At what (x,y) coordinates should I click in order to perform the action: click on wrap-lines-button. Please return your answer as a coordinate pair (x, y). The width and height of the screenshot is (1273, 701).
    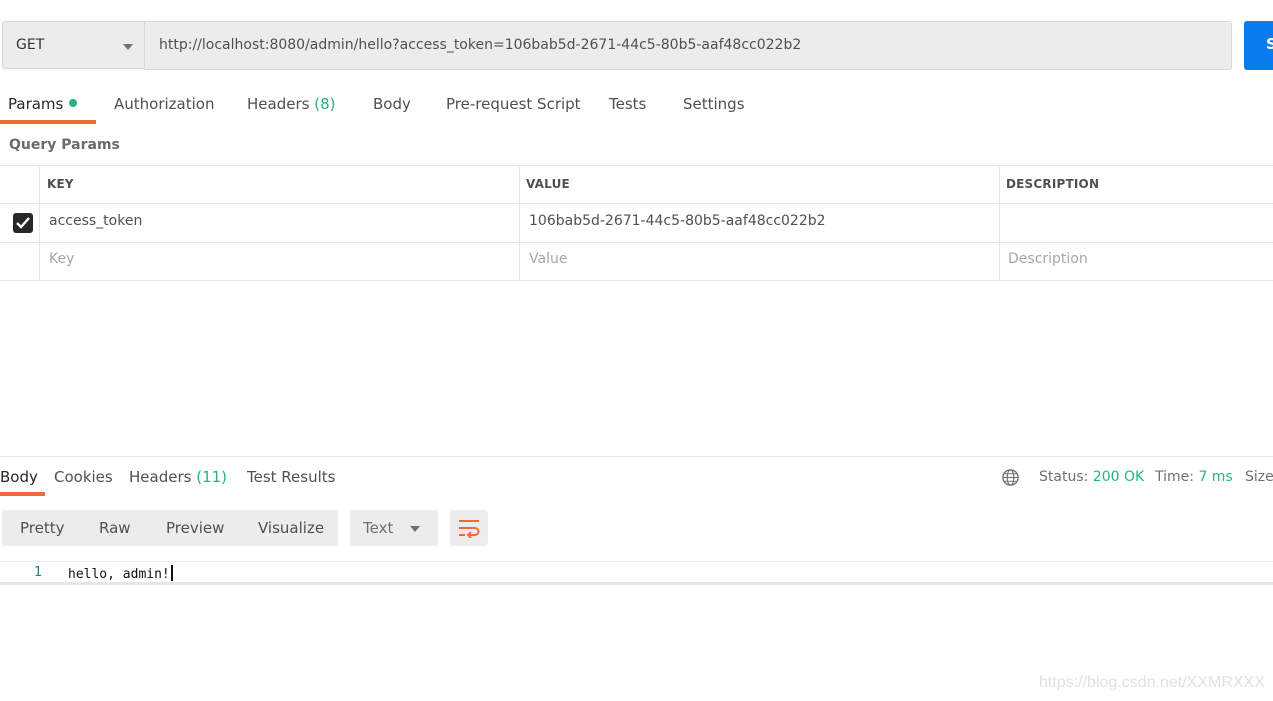
    Looking at the image, I should click on (469, 528).